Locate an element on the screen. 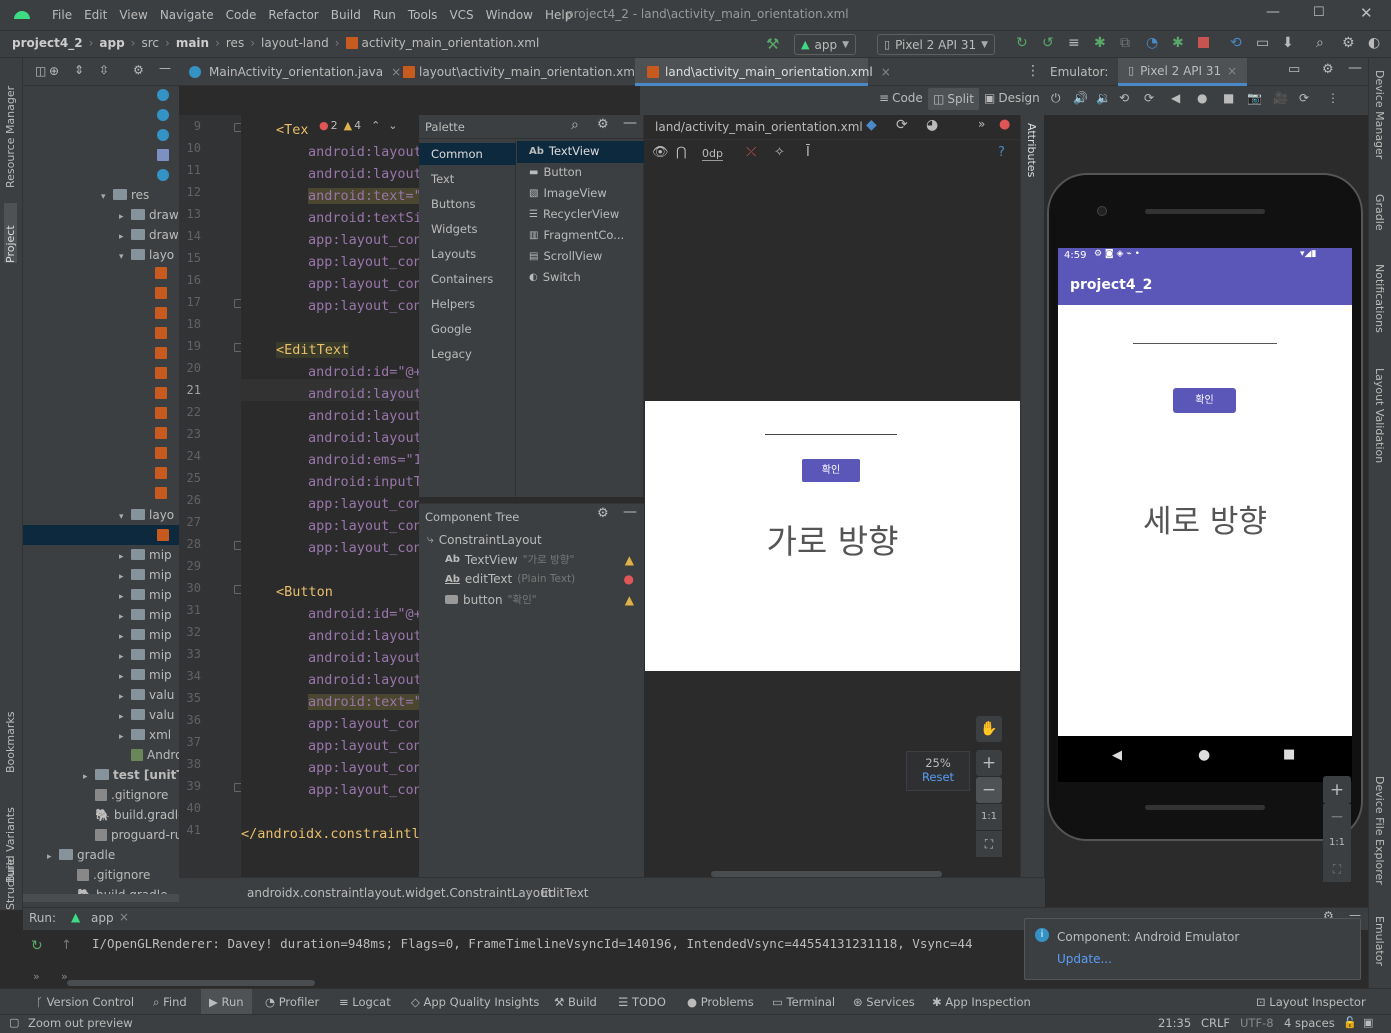  collapse-all-icon: ⇳ is located at coordinates (104, 70).